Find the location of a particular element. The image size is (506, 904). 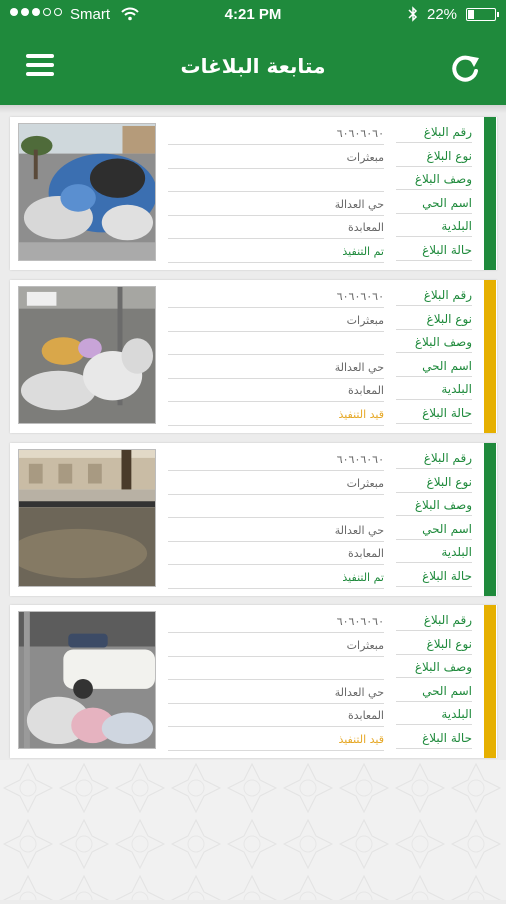

garbage-pile-photo is located at coordinates (87, 192).